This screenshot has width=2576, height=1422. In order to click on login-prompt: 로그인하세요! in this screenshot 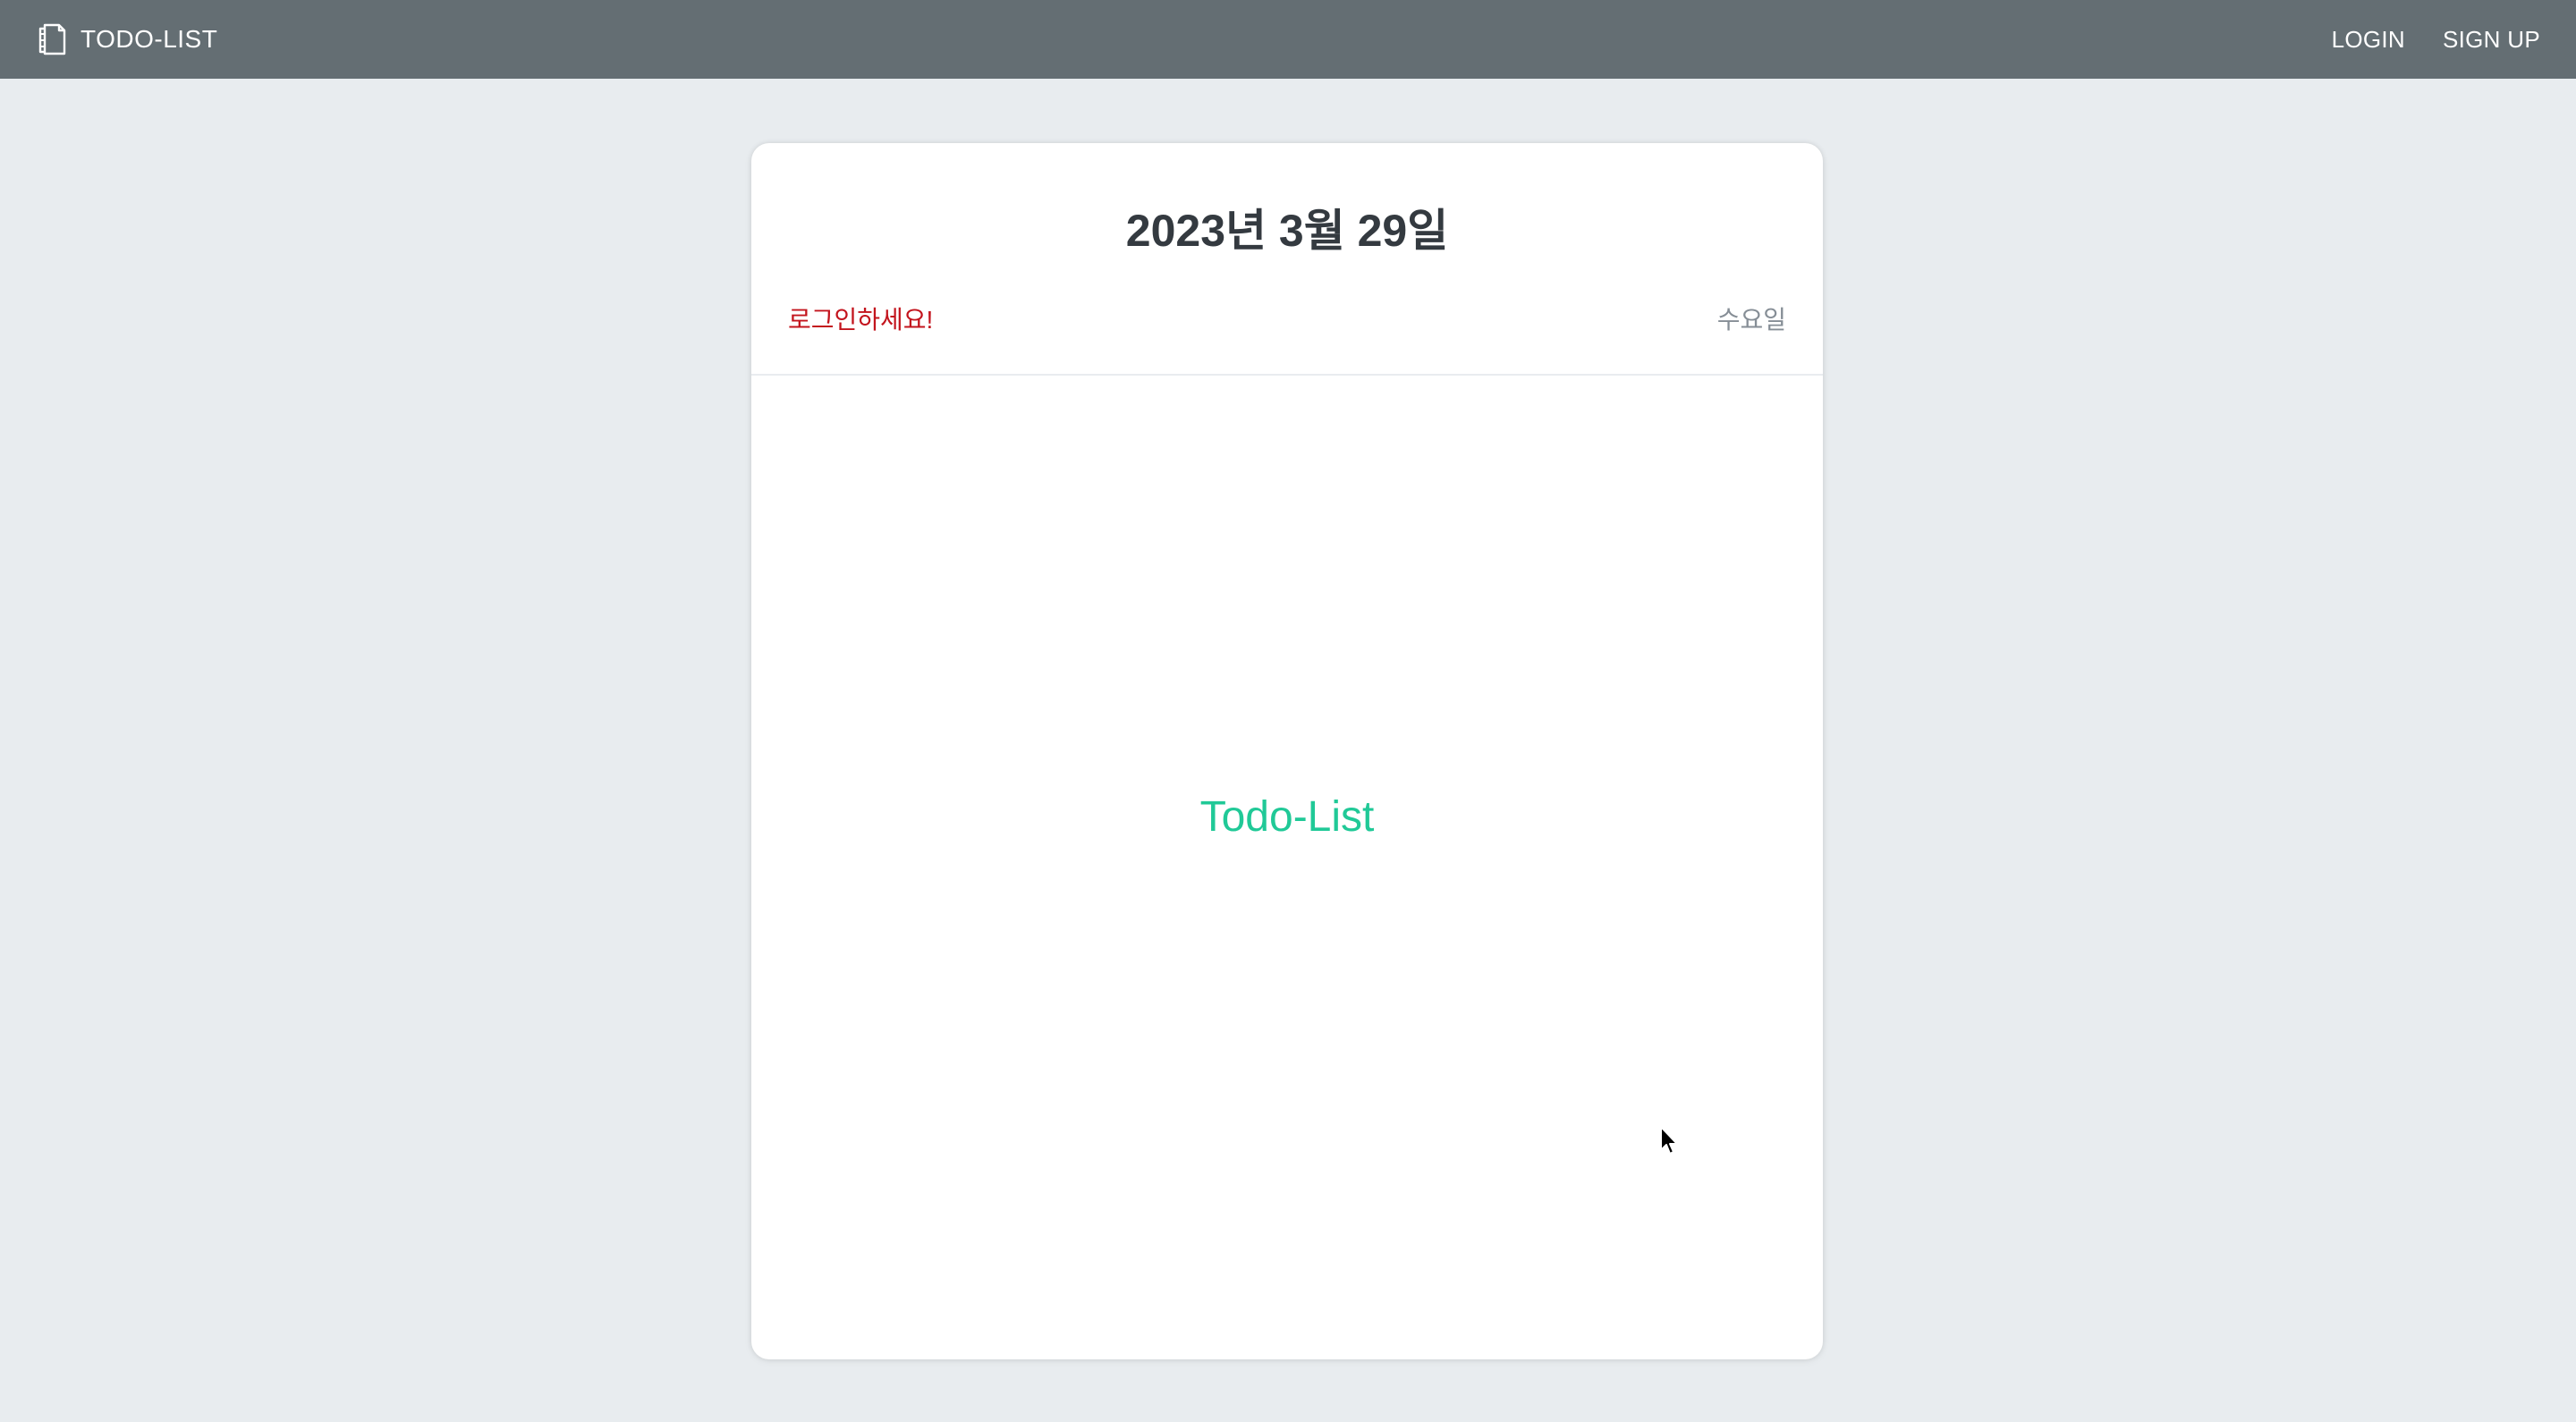, I will do `click(861, 320)`.